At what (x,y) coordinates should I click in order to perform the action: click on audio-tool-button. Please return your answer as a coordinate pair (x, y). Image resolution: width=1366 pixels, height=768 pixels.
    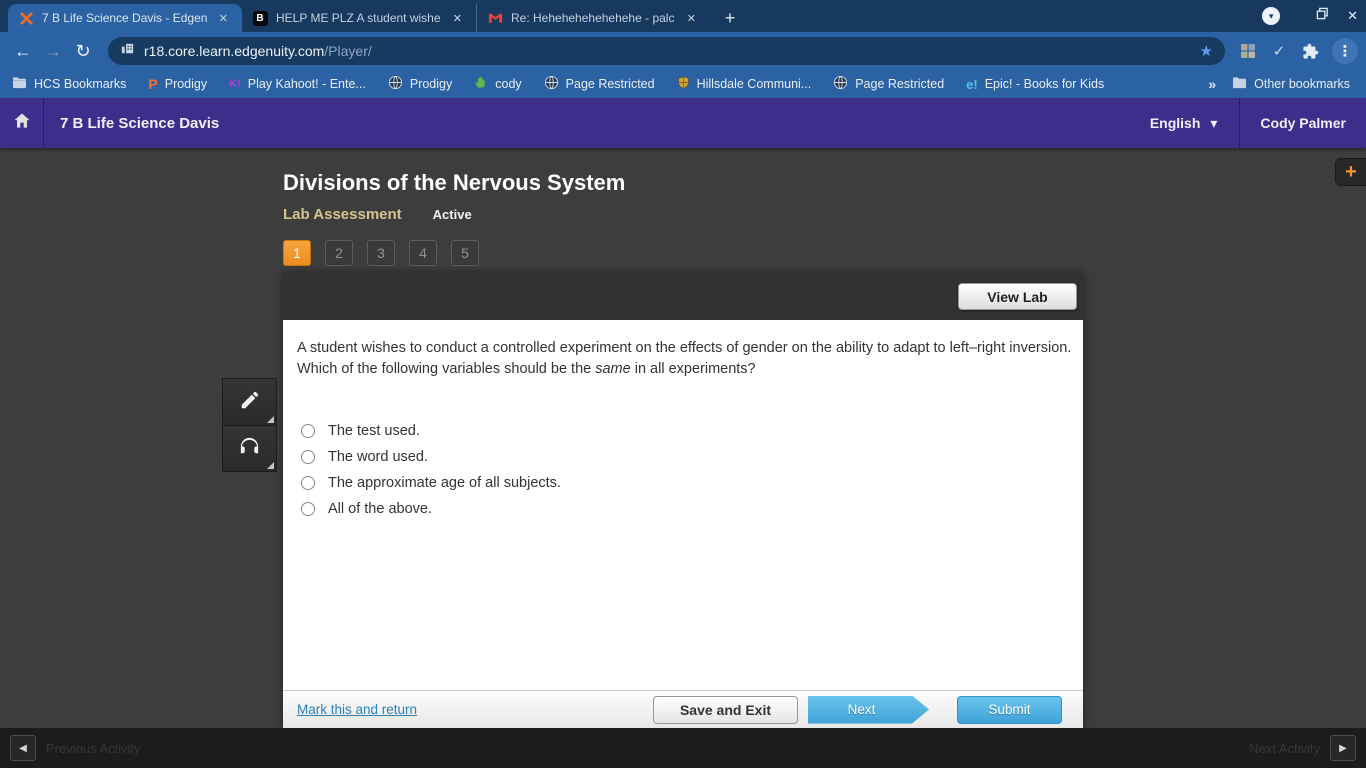
    Looking at the image, I should click on (249, 448).